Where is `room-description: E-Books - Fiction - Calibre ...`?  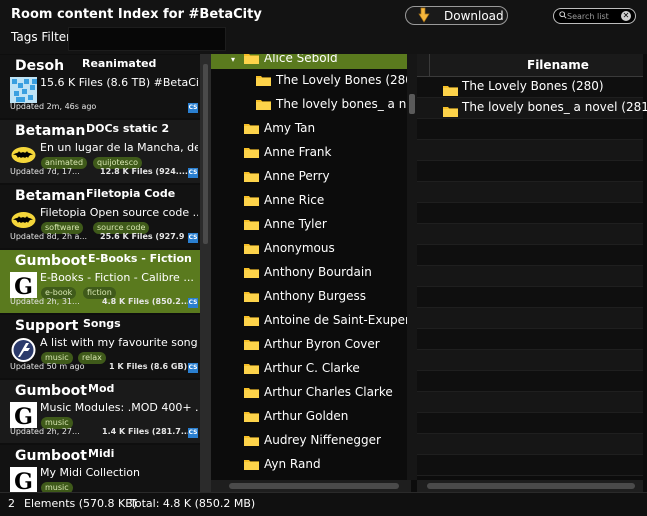
room-description: E-Books - Fiction - Calibre ... is located at coordinates (117, 277).